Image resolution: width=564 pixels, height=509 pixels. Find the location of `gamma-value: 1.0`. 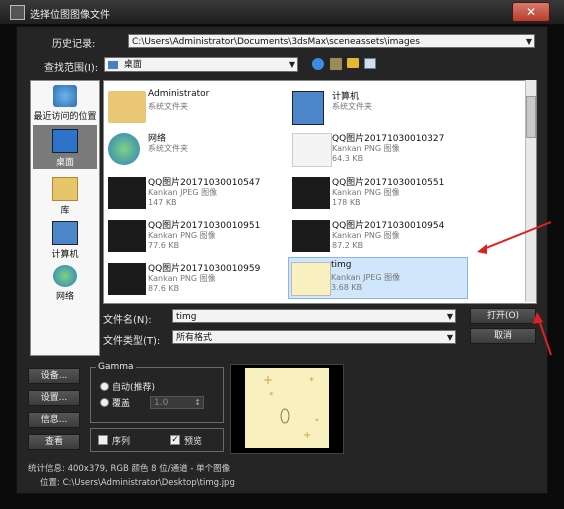

gamma-value: 1.0 is located at coordinates (161, 403).